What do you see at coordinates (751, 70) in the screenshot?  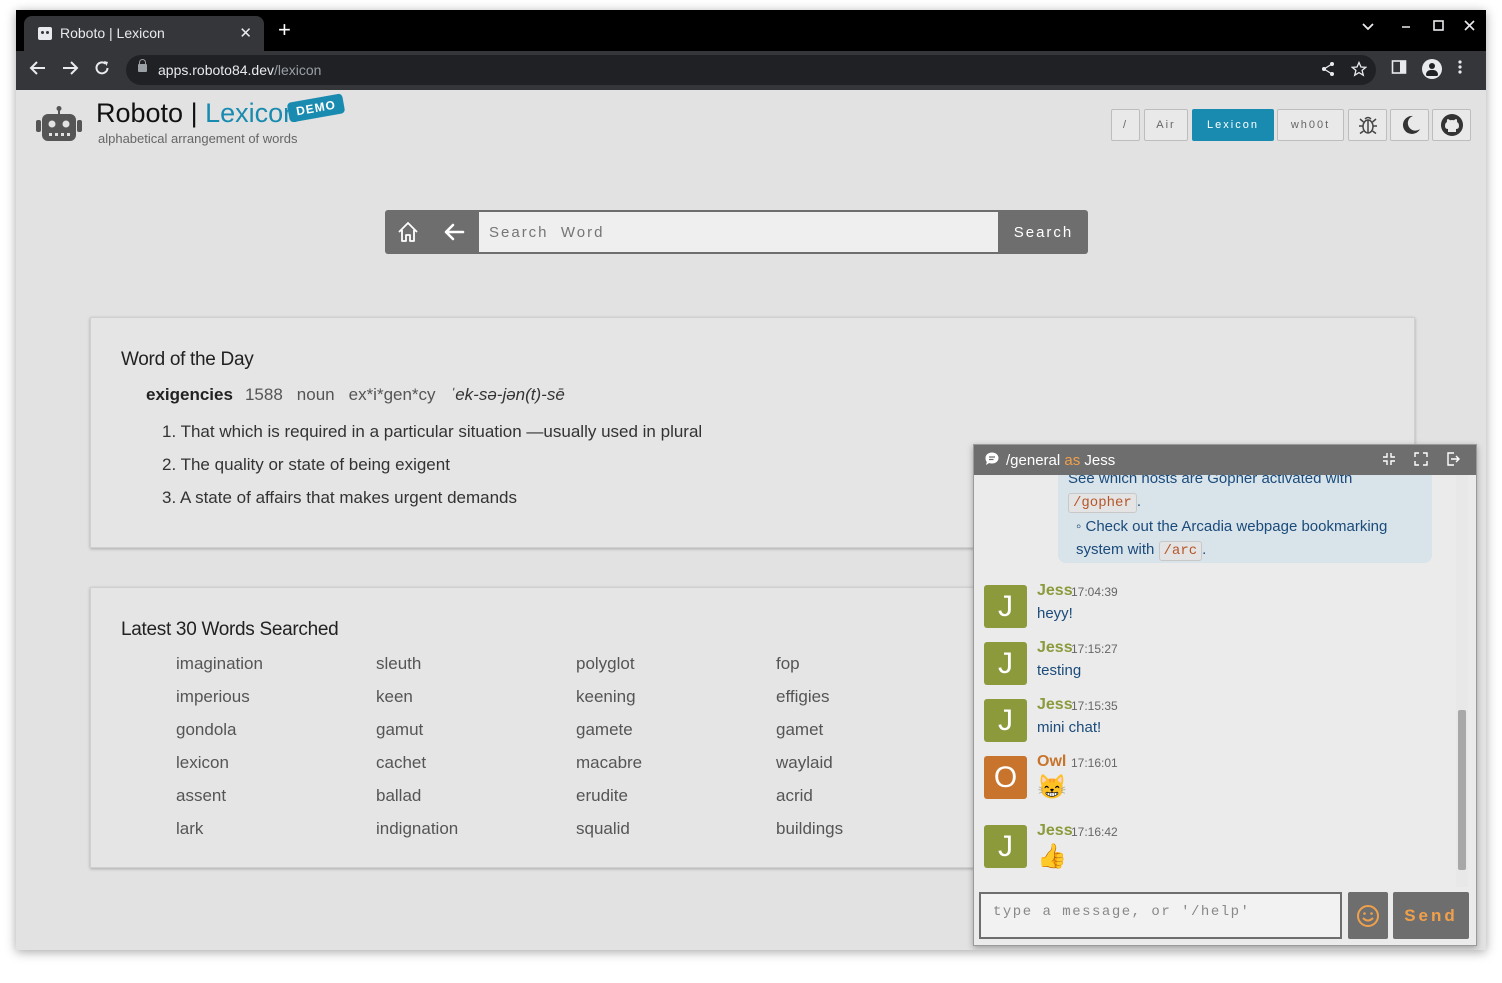 I see `address-bar: apps.roboto84.dev/lexicon` at bounding box center [751, 70].